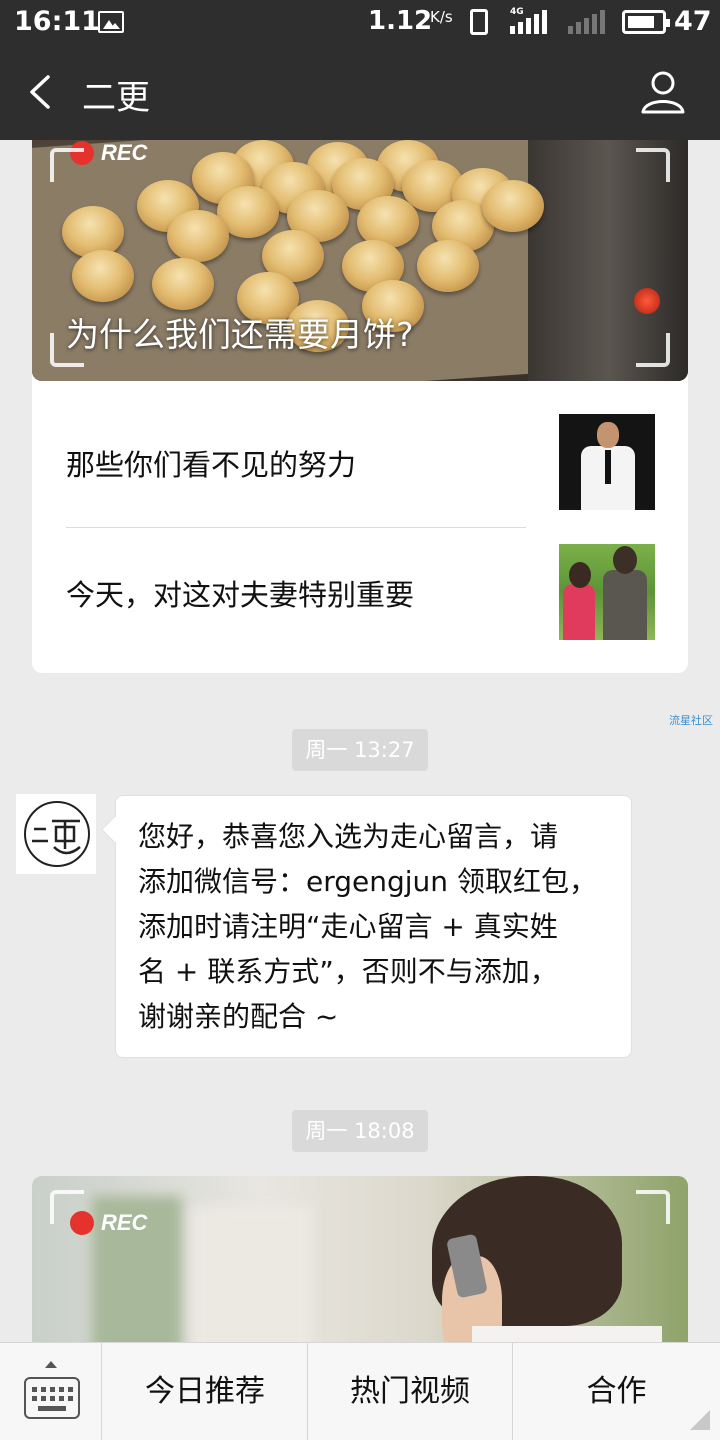  I want to click on watermark: 流星社区, so click(691, 720).